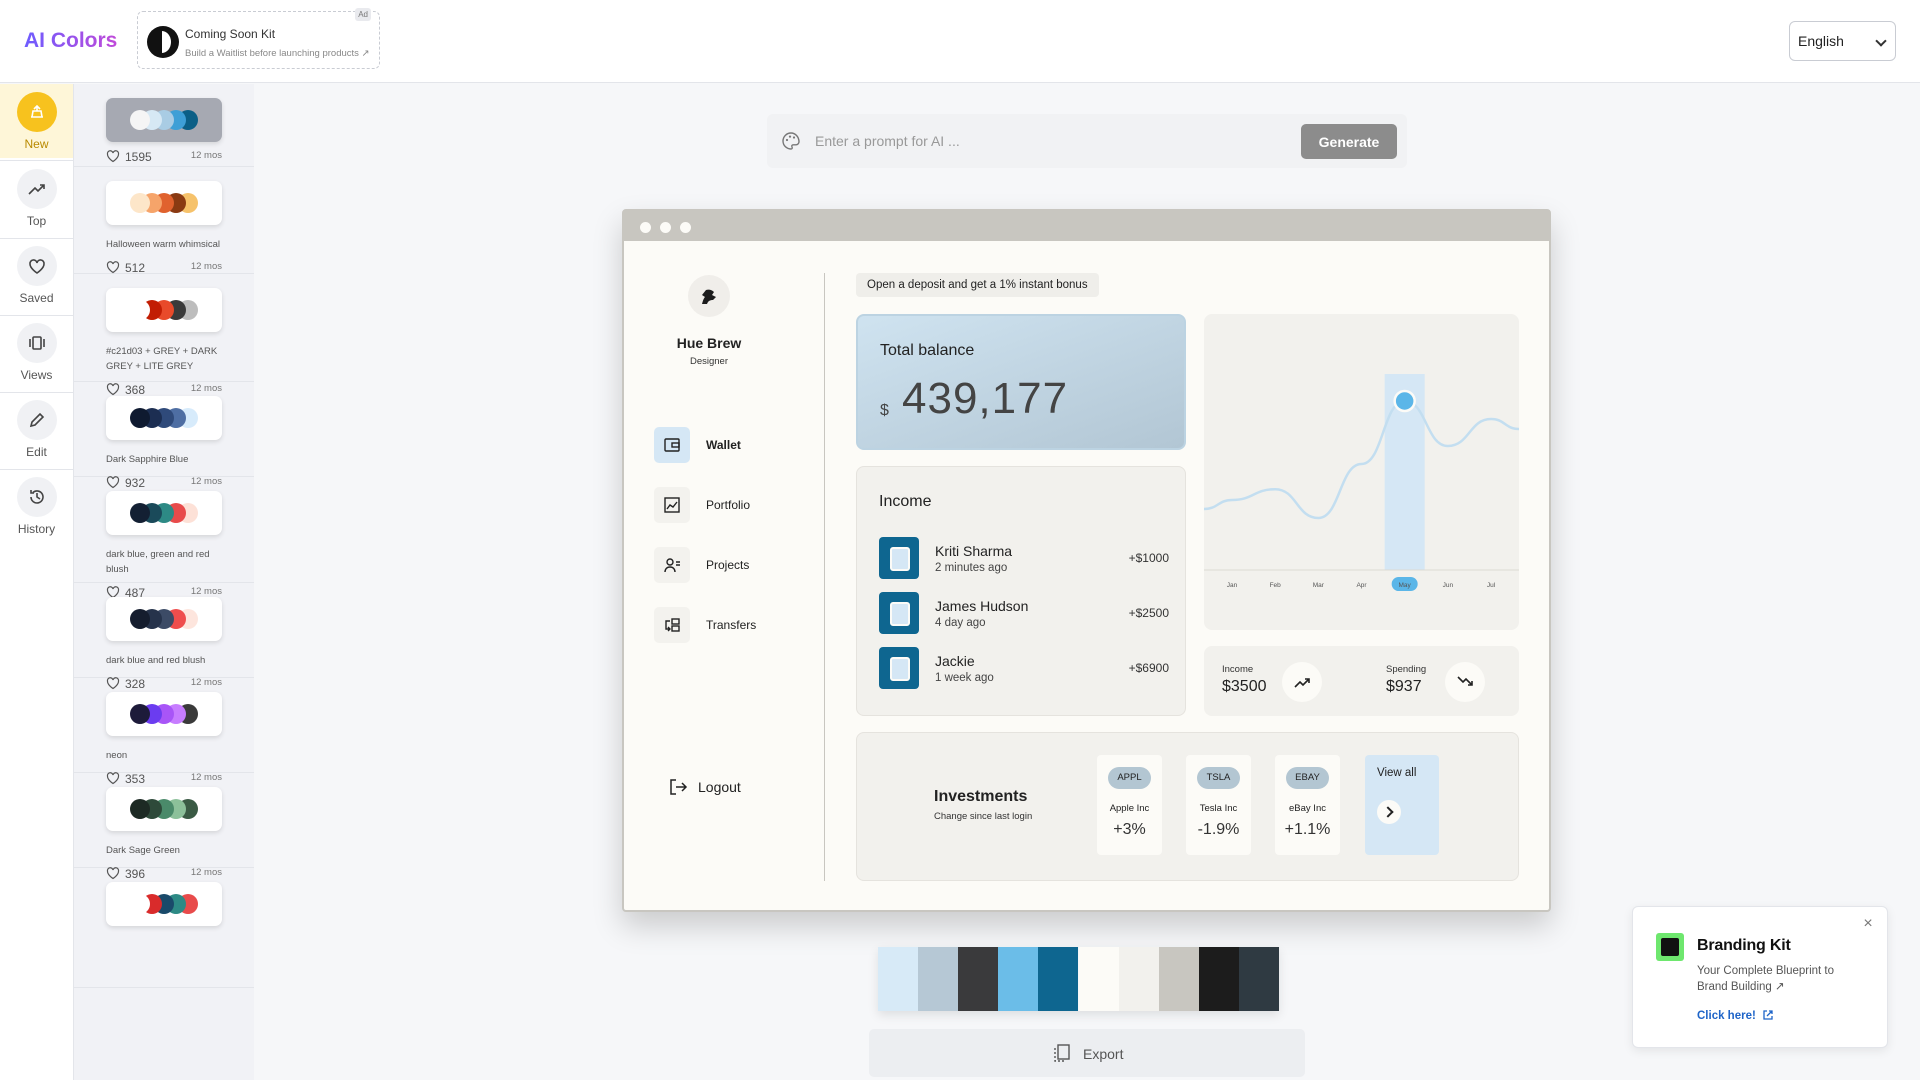 Image resolution: width=1920 pixels, height=1080 pixels. I want to click on palette-card: Halloween warm whimsical 512 12 mos, so click(164, 221).